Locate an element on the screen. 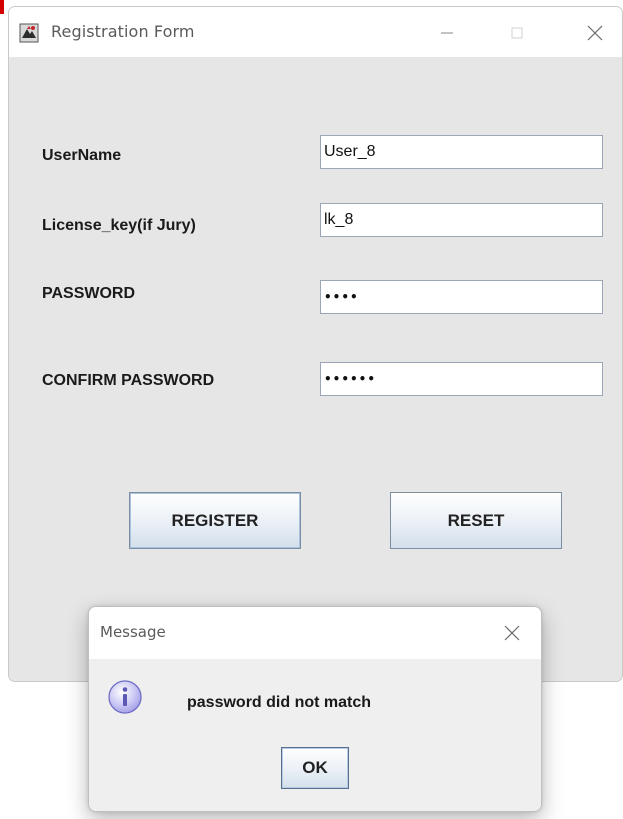 The image size is (623, 819). register-button: REGISTER is located at coordinates (215, 520).